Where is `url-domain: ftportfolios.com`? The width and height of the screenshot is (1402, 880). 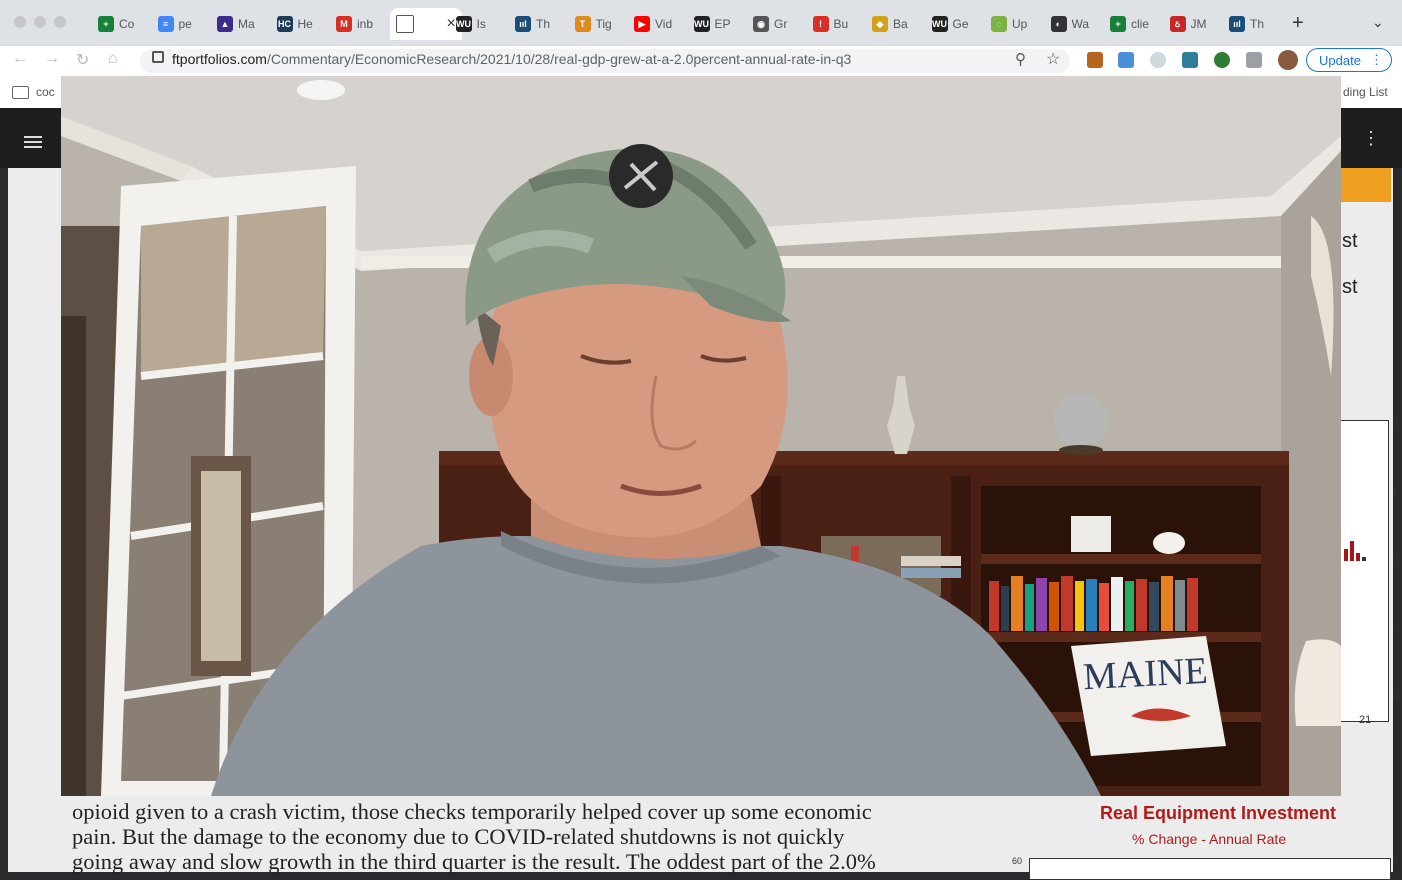
url-domain: ftportfolios.com is located at coordinates (219, 59).